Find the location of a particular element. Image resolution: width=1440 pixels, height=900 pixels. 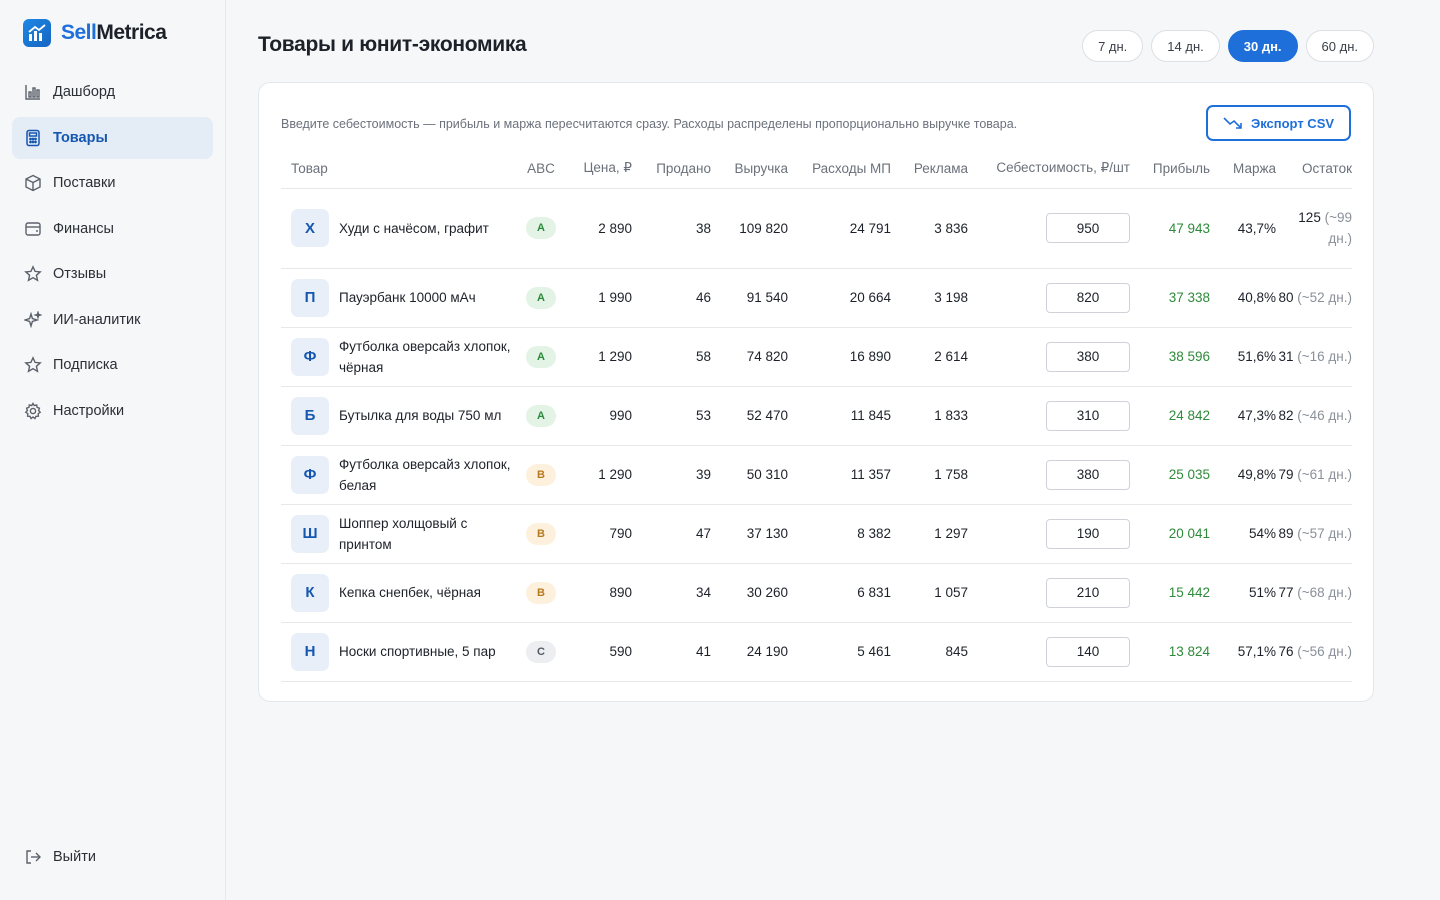

mp-fees-cell: 20 664 is located at coordinates (839, 298).